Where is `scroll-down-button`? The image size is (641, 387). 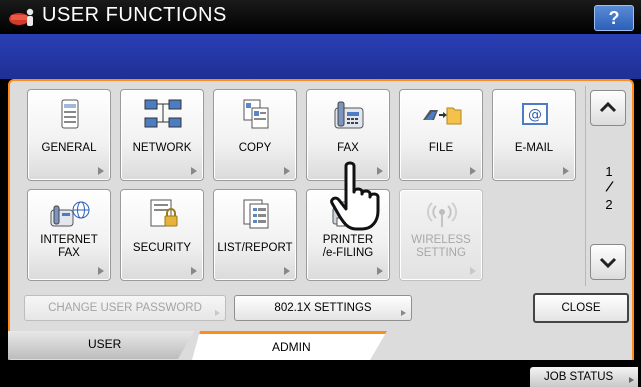 scroll-down-button is located at coordinates (608, 262).